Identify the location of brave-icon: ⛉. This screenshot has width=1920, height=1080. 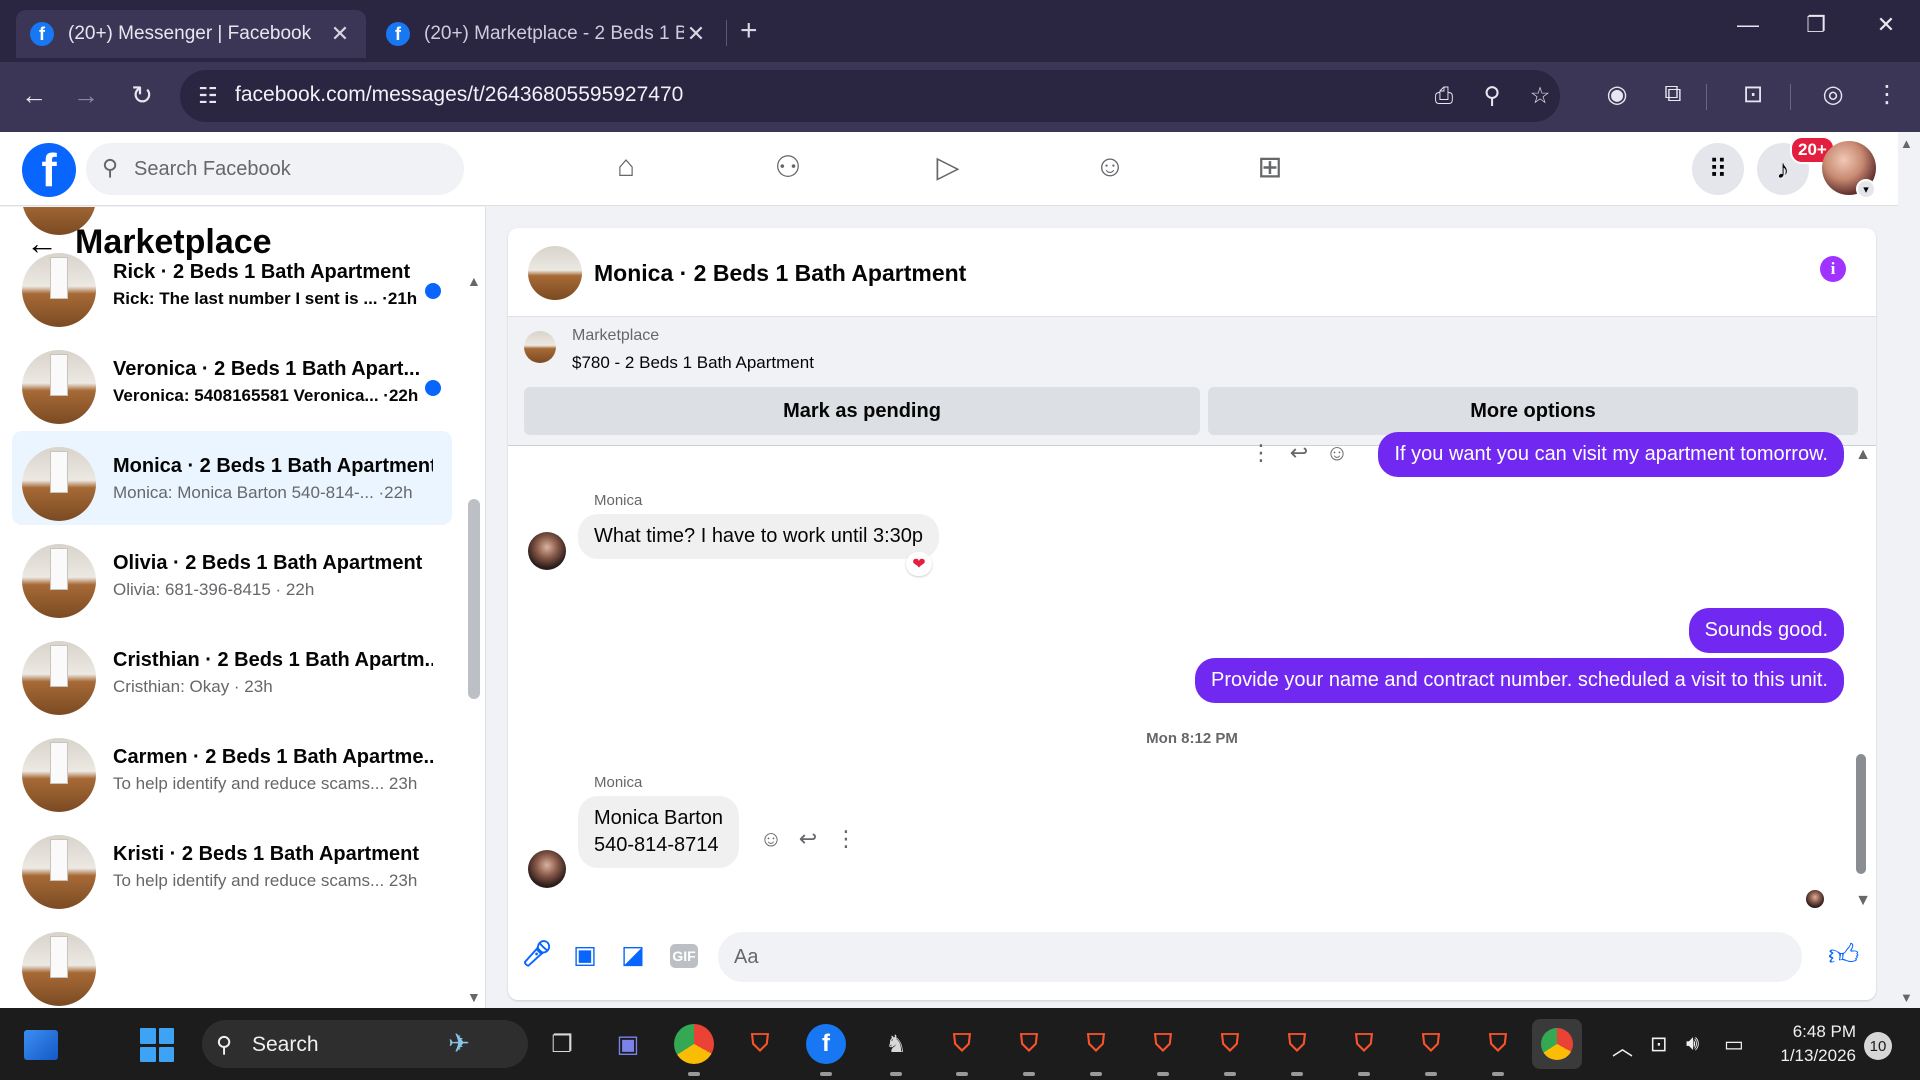
(760, 1044).